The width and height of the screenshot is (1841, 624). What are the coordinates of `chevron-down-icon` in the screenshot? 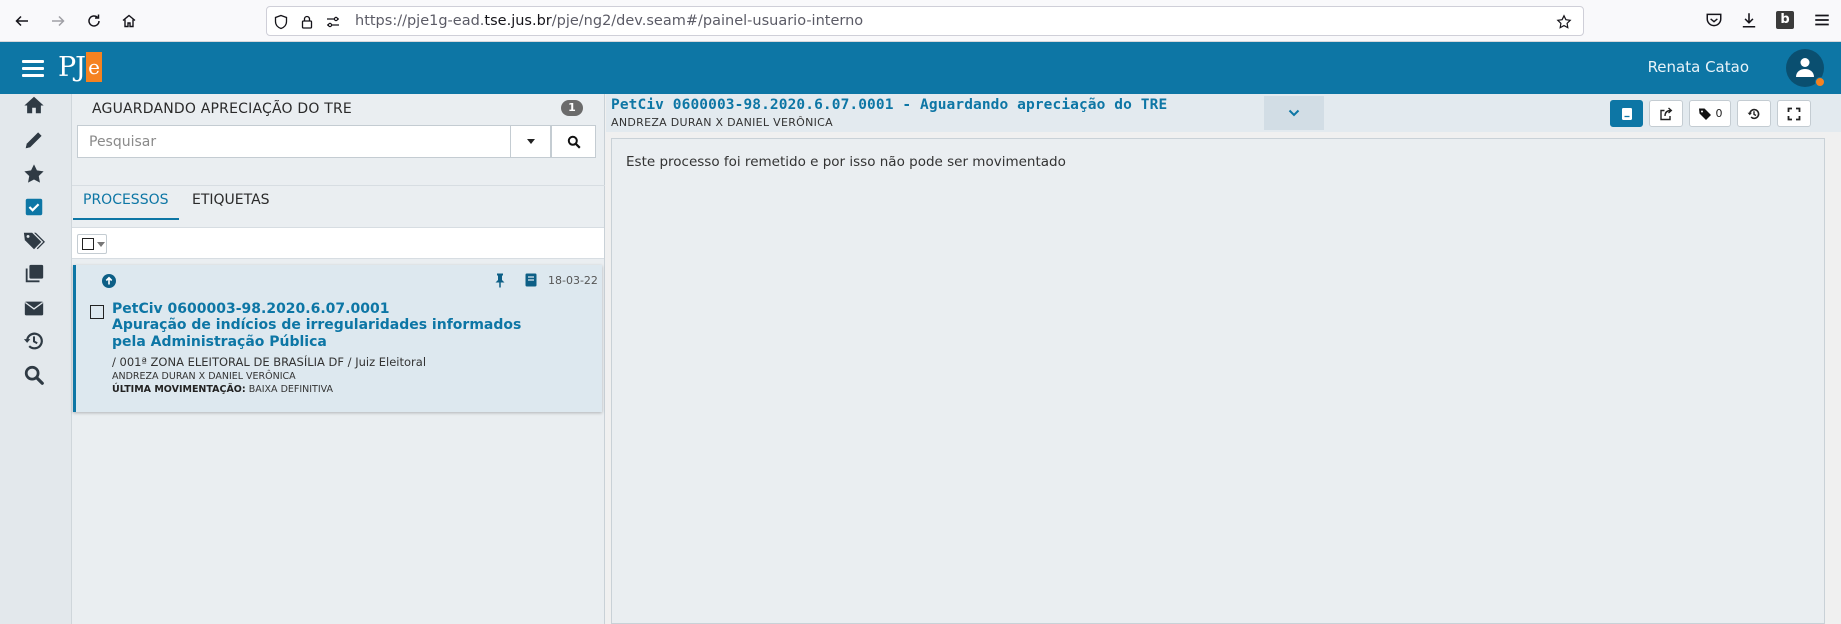 It's located at (1294, 113).